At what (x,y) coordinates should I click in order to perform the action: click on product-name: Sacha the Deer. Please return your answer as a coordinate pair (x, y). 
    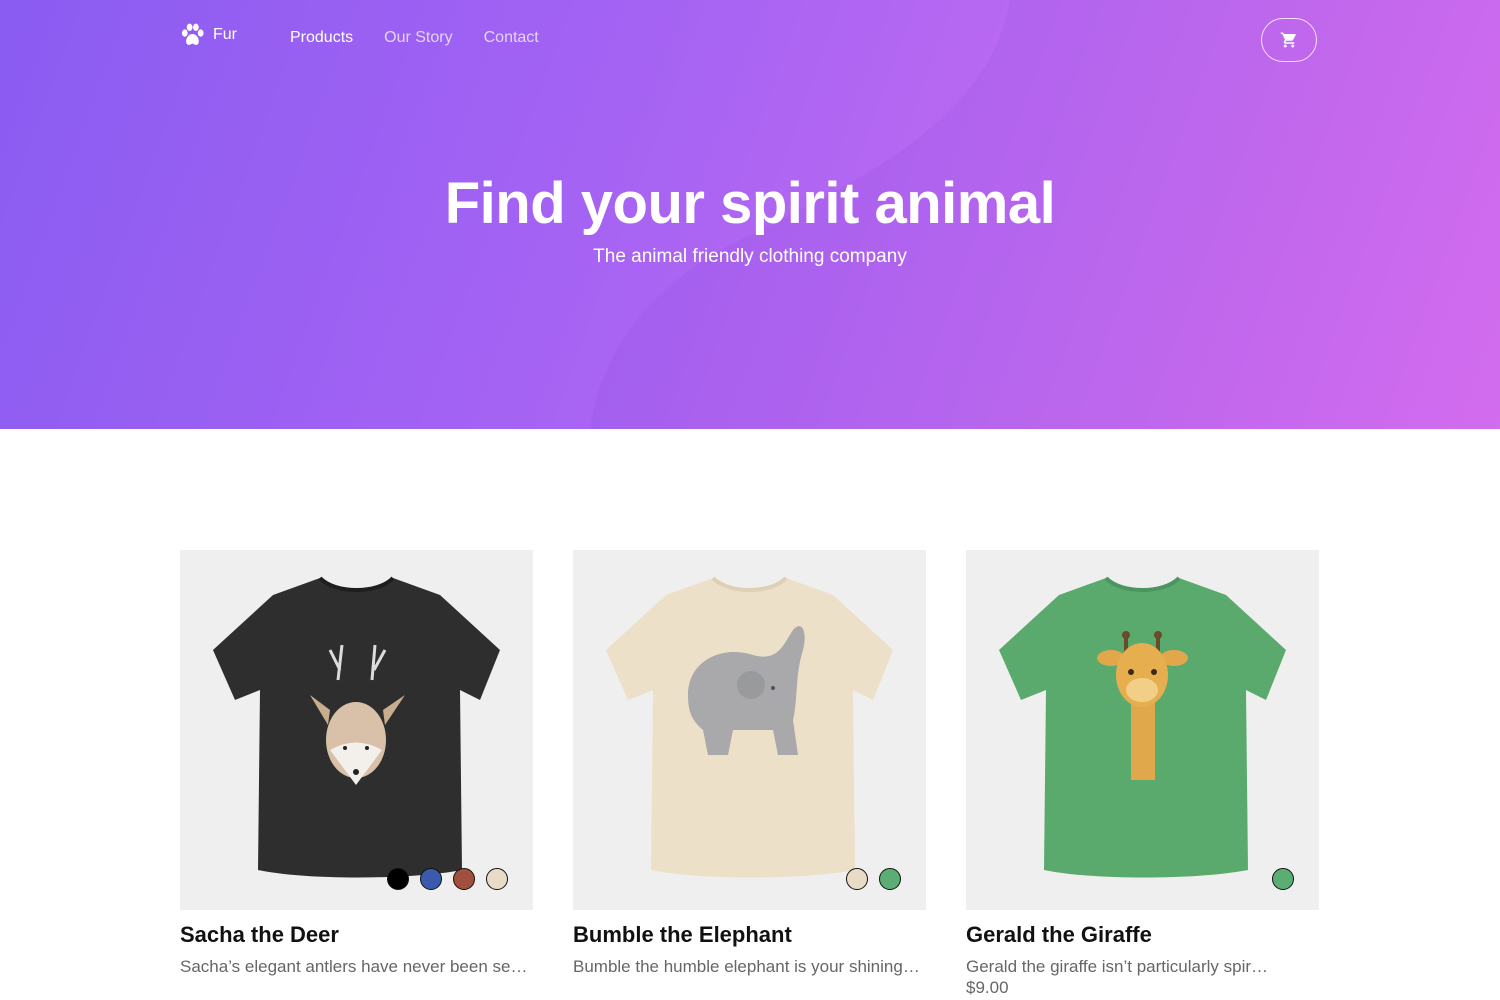
    Looking at the image, I should click on (356, 935).